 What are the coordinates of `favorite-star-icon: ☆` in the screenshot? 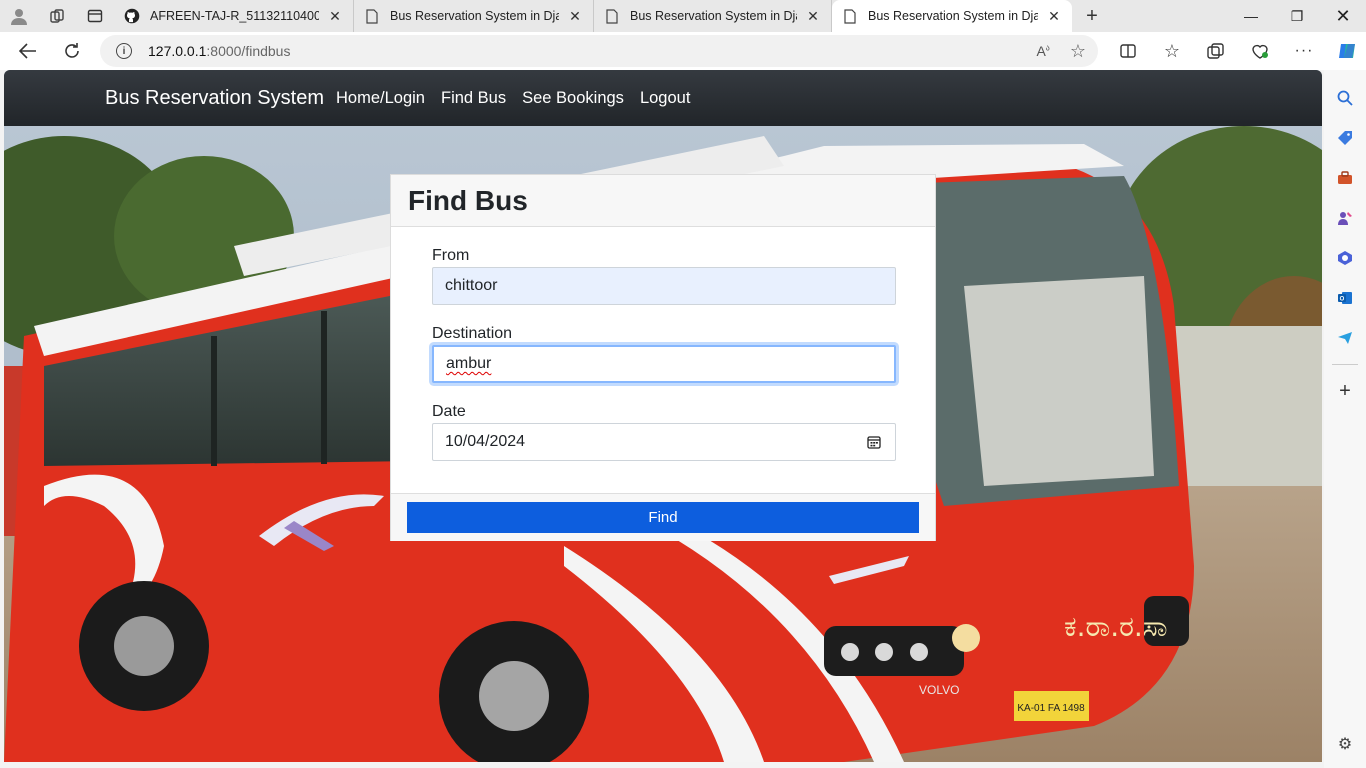 It's located at (1078, 51).